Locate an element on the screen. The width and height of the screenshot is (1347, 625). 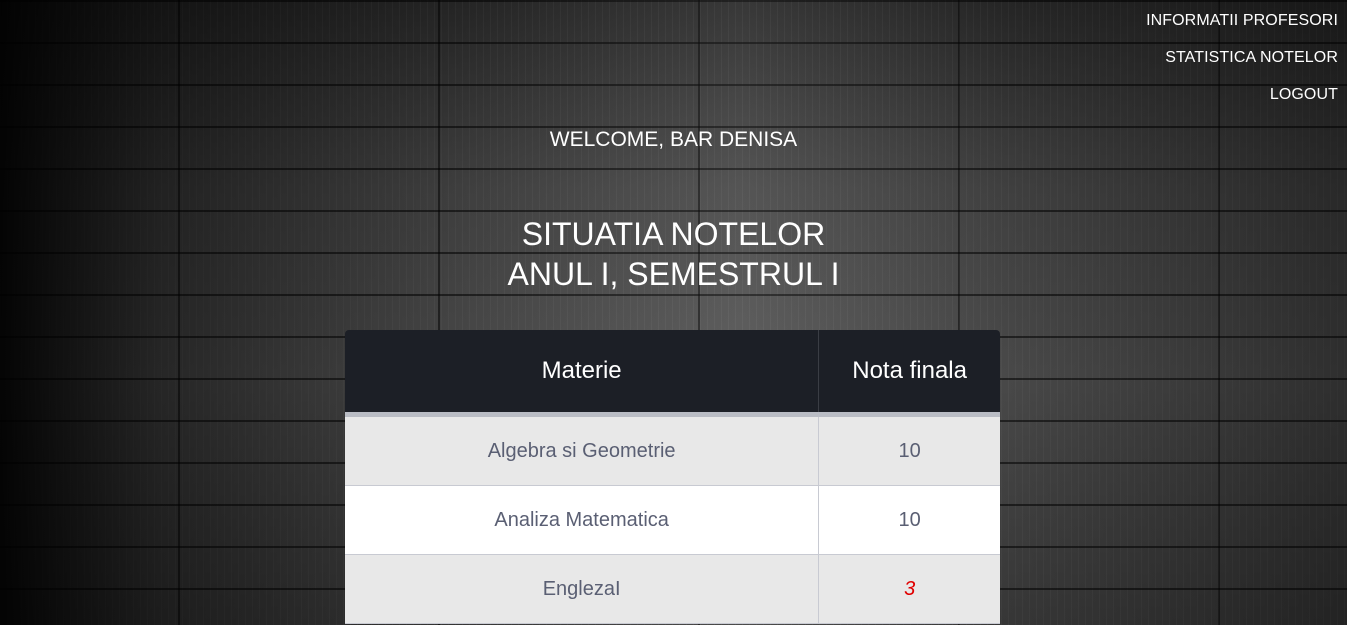
grade-cell-failing: 3 is located at coordinates (909, 589).